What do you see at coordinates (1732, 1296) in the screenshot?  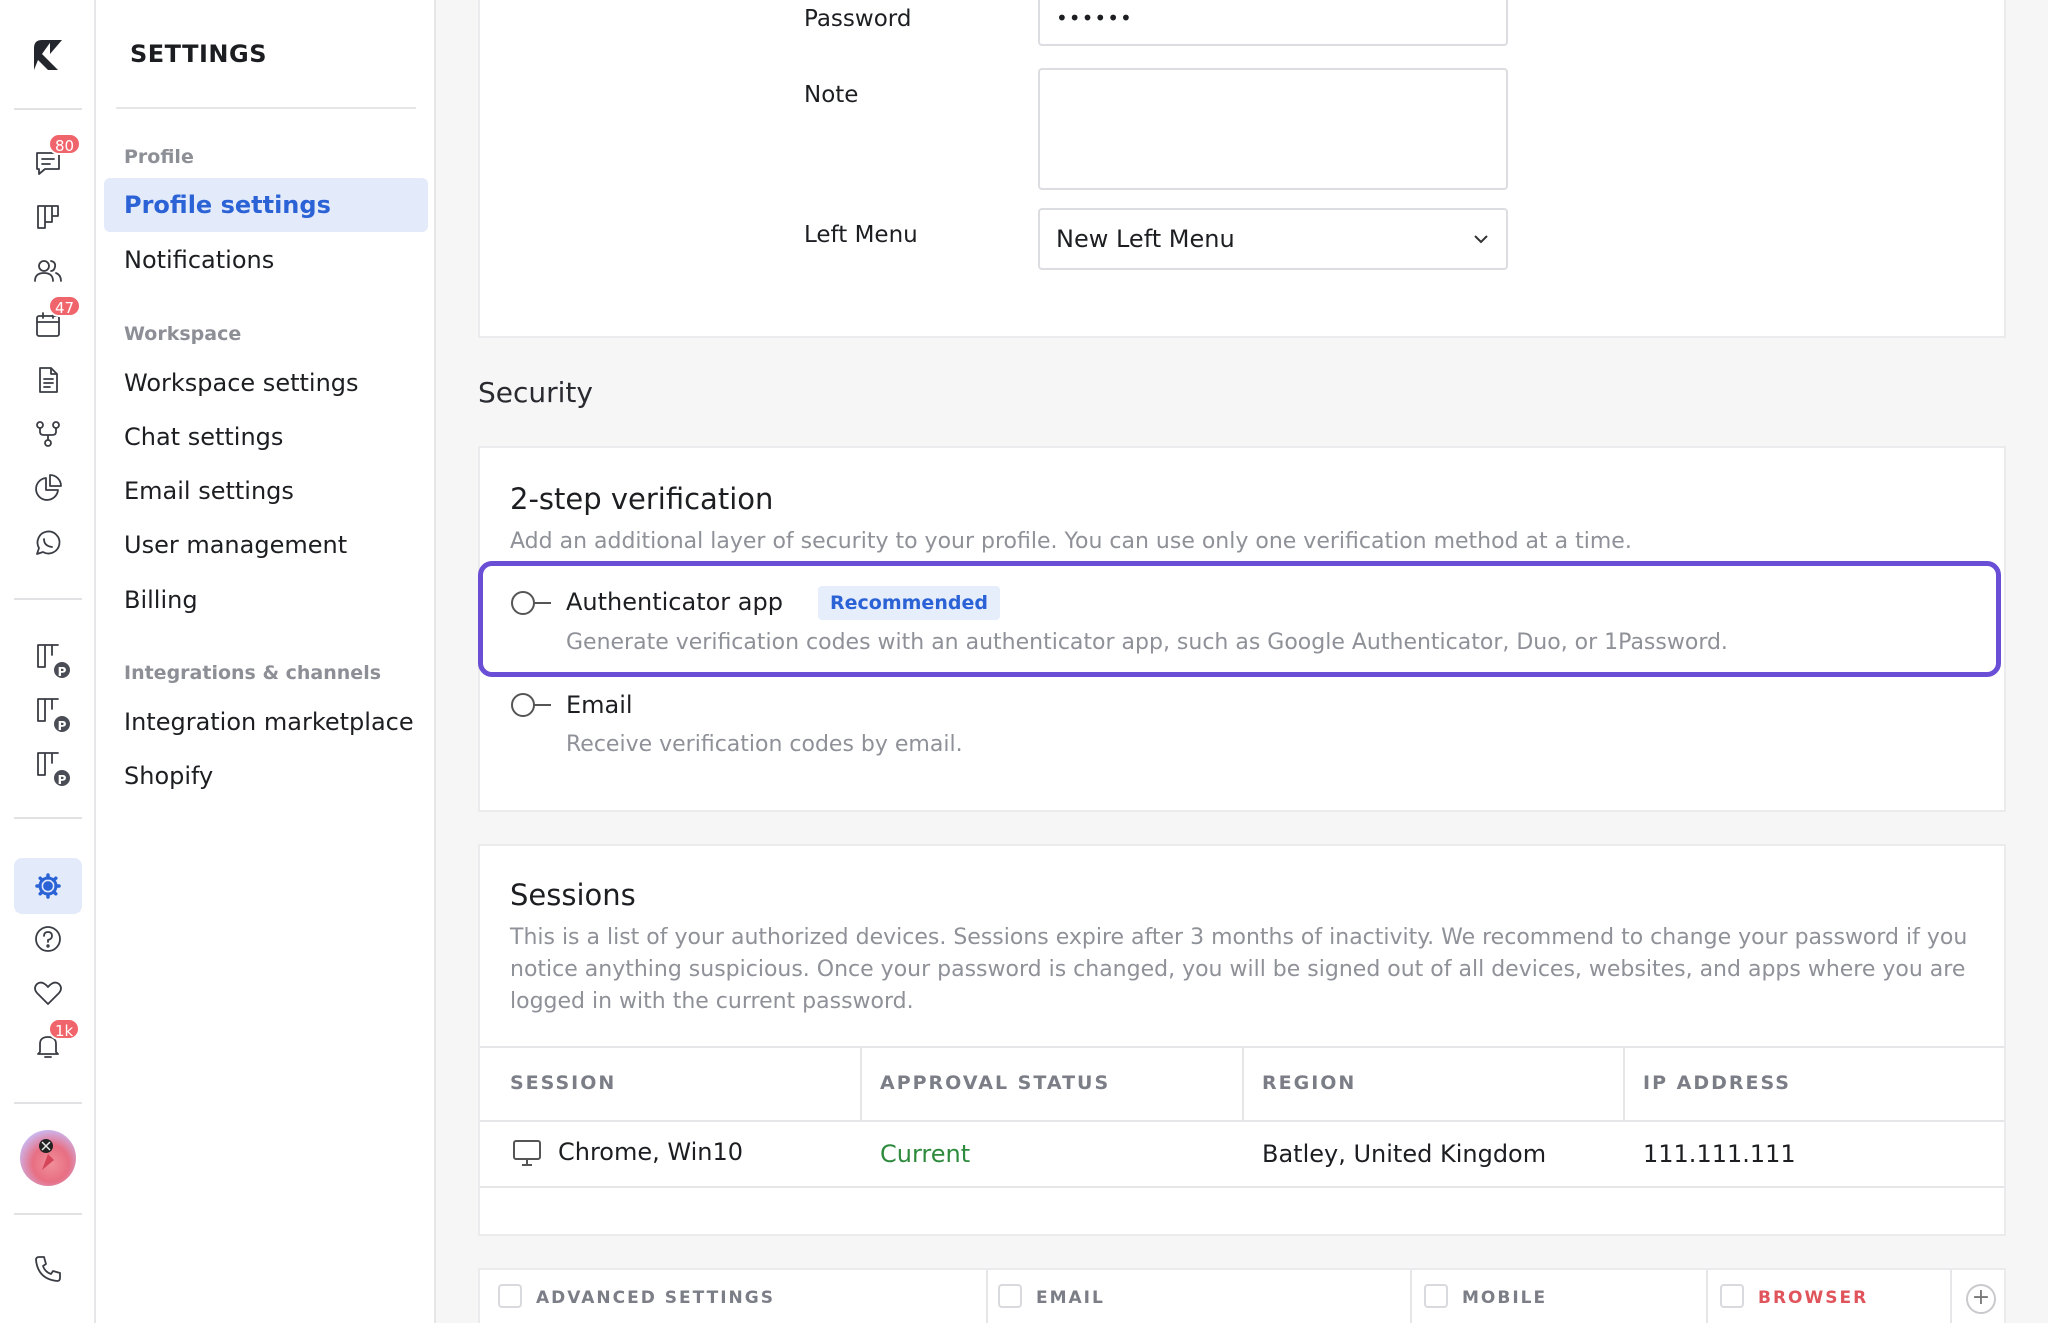 I see `browser-checkbox` at bounding box center [1732, 1296].